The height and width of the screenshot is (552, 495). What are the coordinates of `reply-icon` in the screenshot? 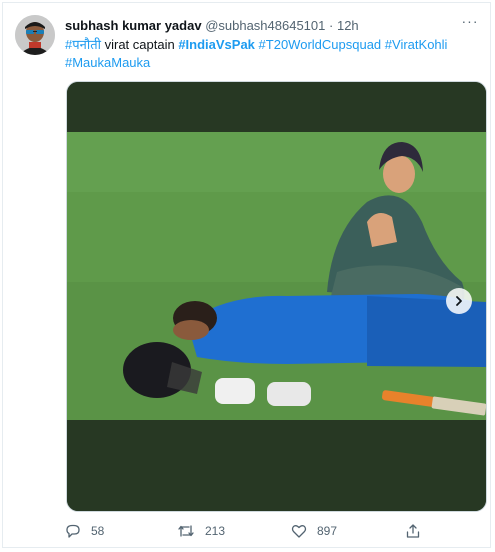 It's located at (73, 531).